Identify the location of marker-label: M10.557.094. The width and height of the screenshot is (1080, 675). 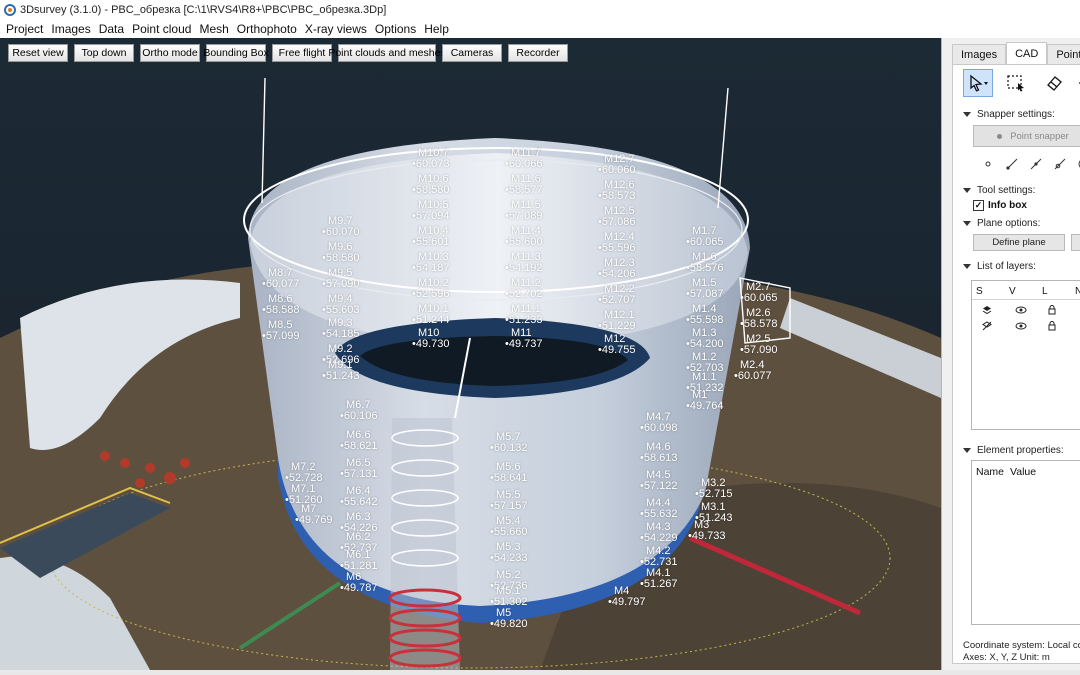
(431, 211).